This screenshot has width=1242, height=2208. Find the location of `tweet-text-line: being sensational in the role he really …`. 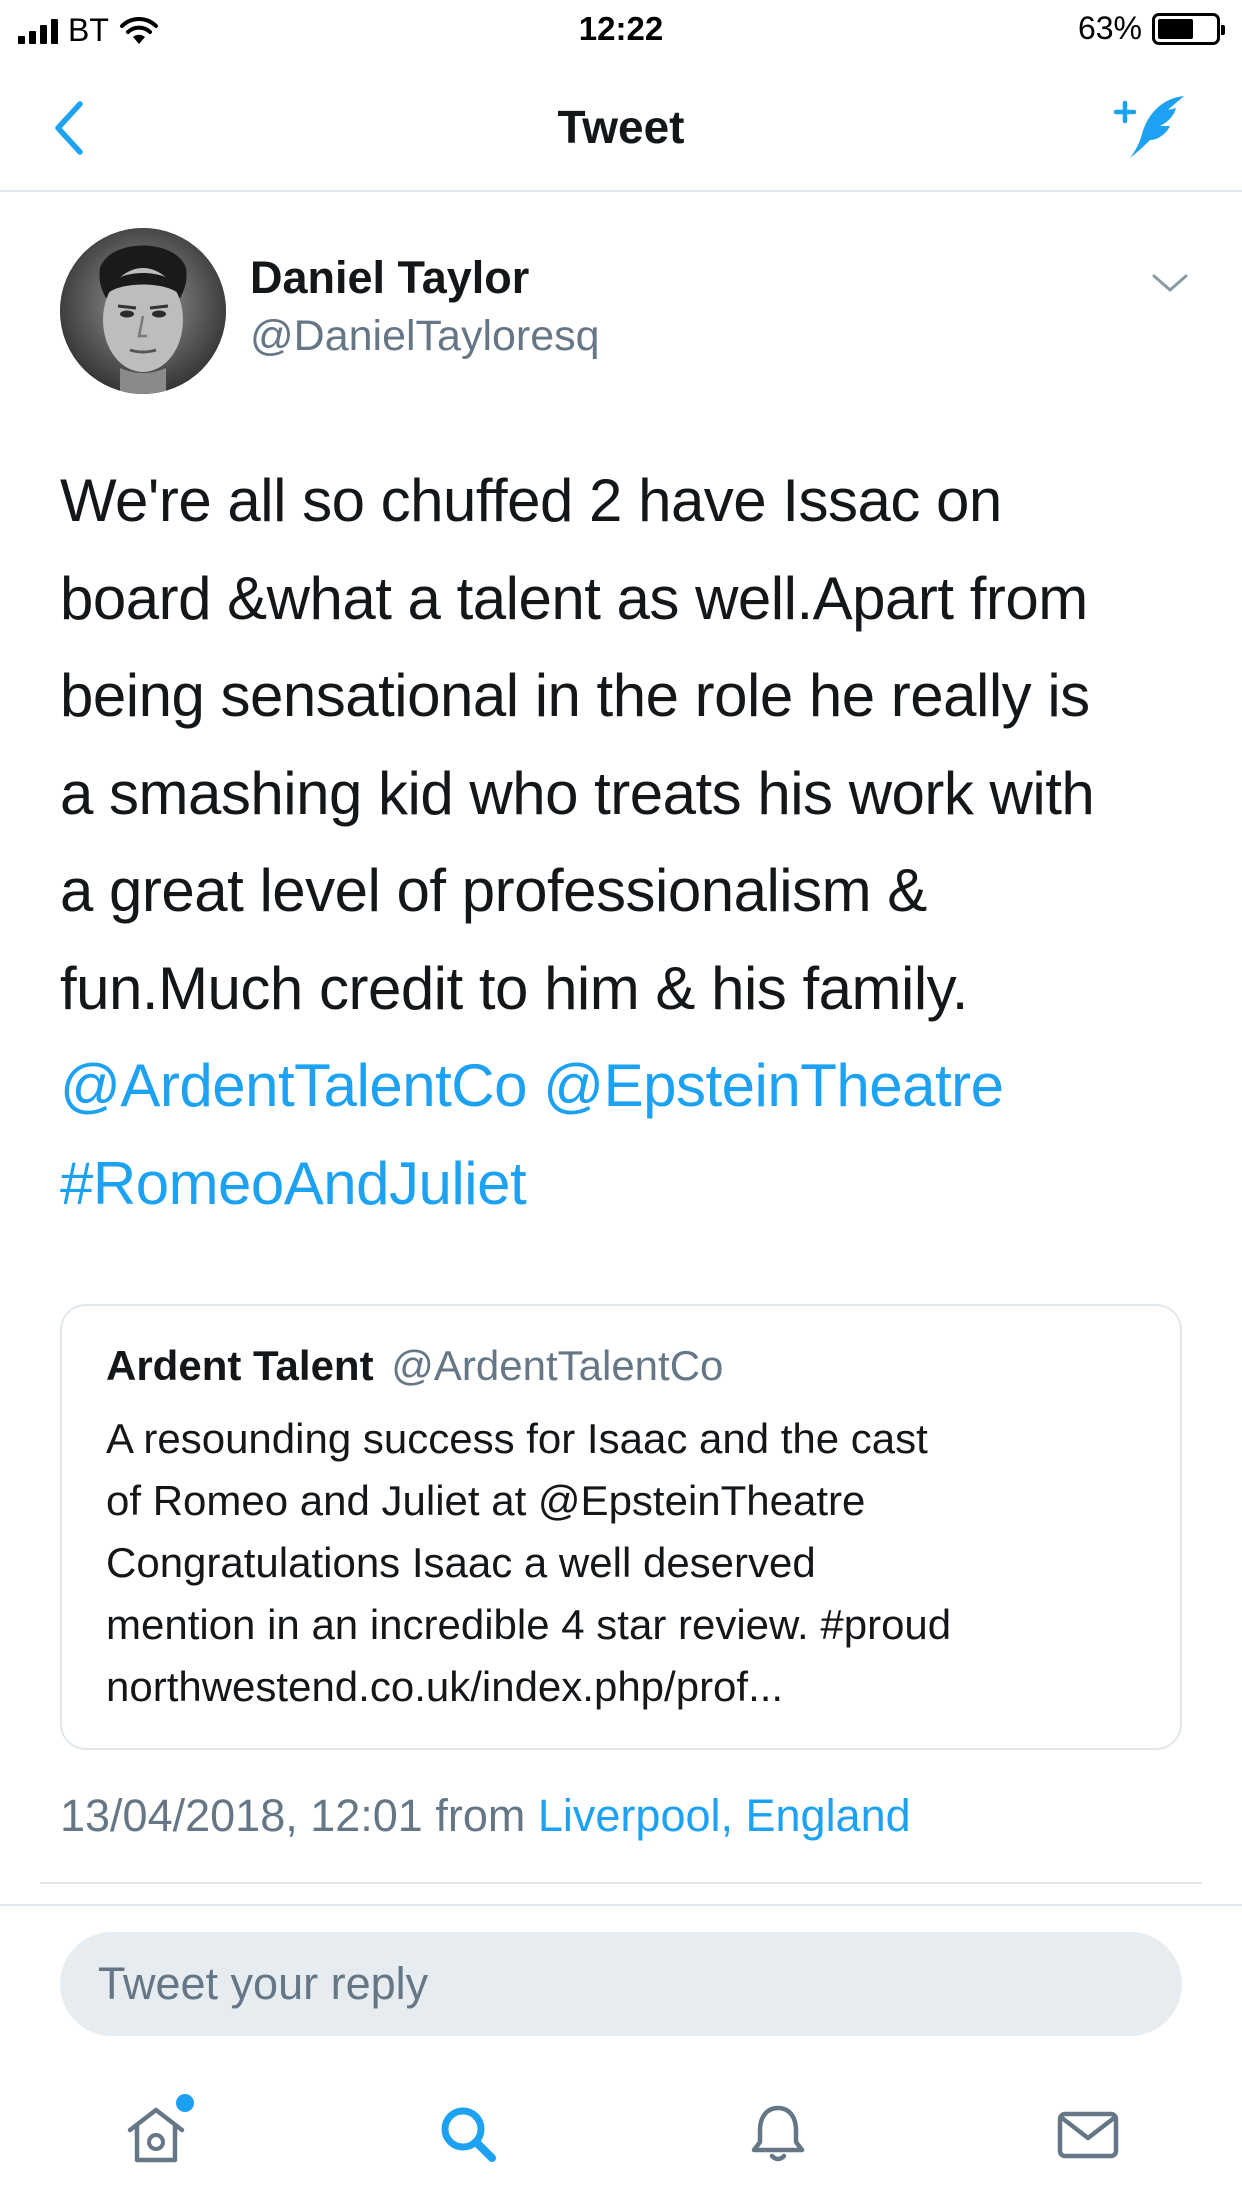

tweet-text-line: being sensational in the role he really … is located at coordinates (575, 695).